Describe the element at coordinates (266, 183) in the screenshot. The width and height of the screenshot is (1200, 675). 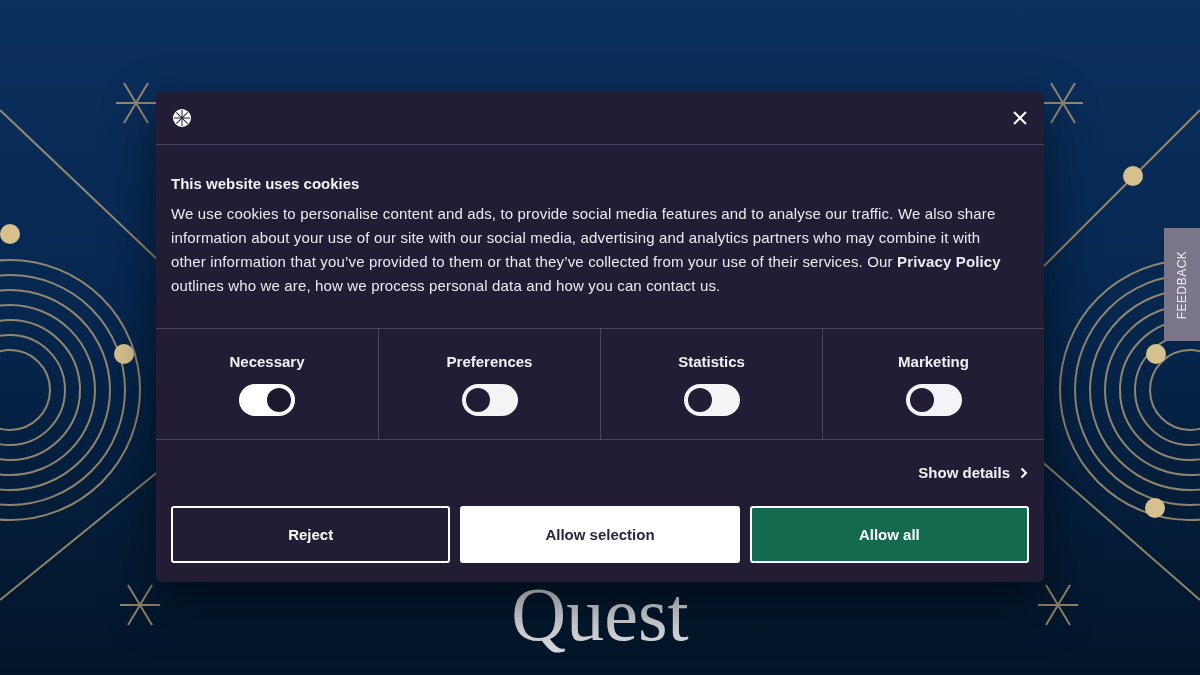
I see `dialog-title: This website uses cookies` at that location.